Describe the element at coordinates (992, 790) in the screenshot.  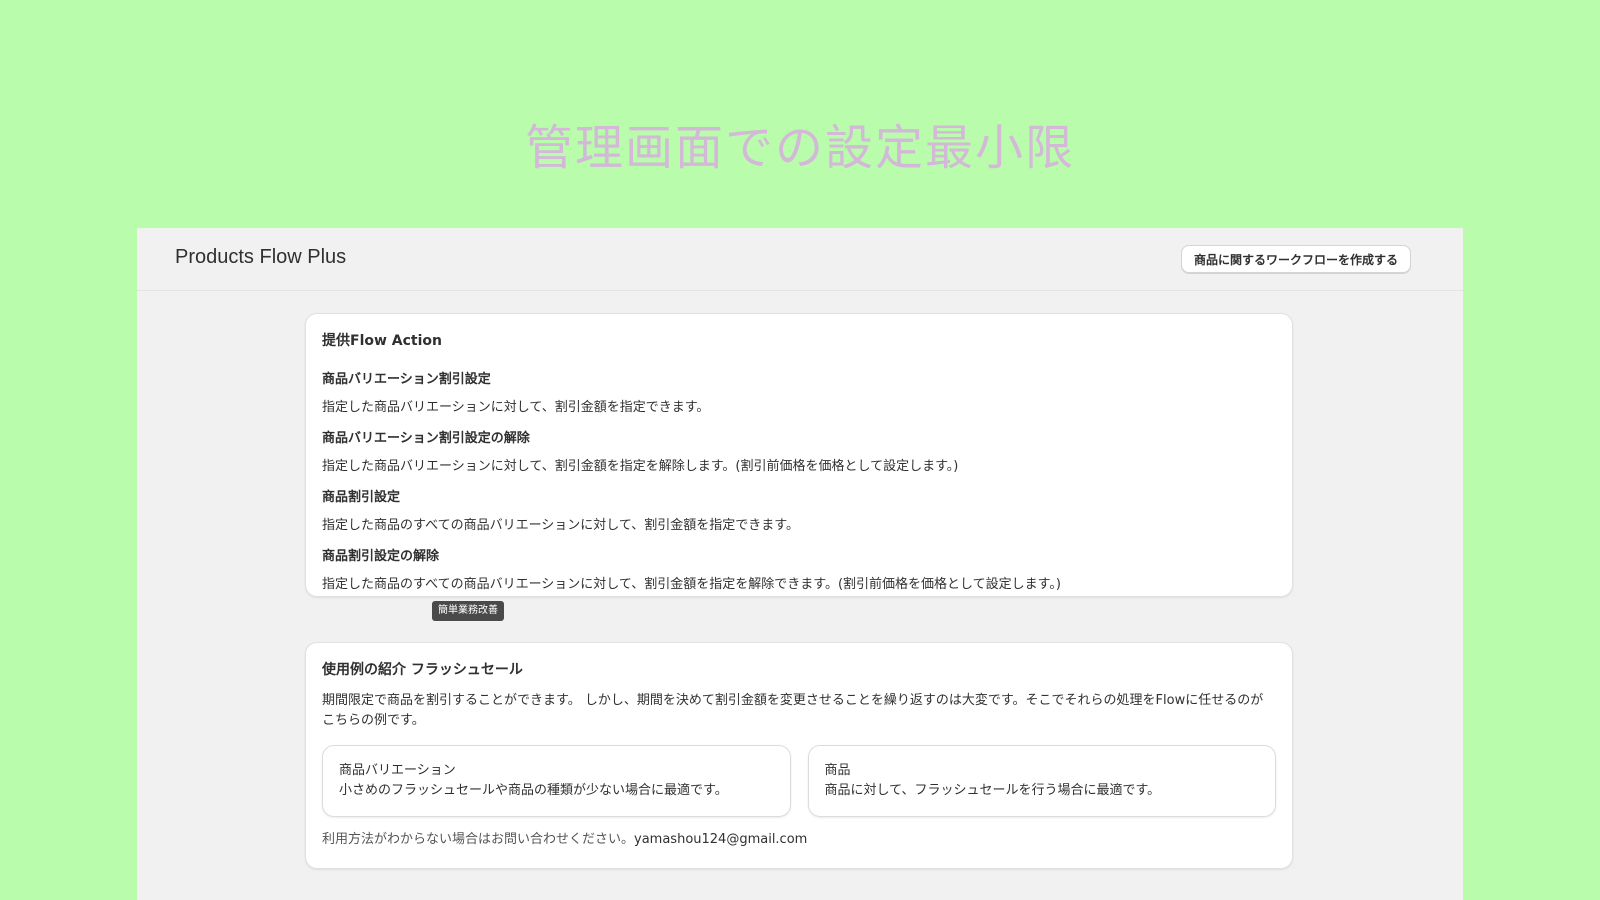
I see `option-description: 商品に対して、フラッシュセールを行う場合に最適です。` at that location.